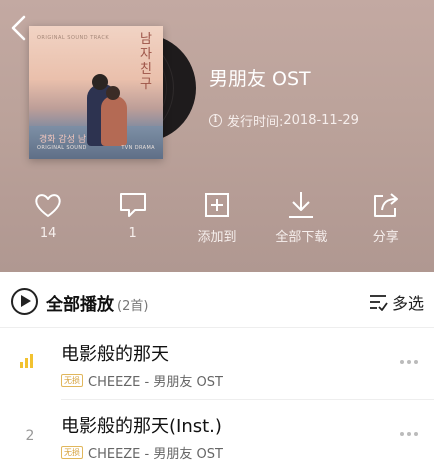 The width and height of the screenshot is (434, 469). Describe the element at coordinates (133, 219) in the screenshot. I see `comment-button: 1` at that location.